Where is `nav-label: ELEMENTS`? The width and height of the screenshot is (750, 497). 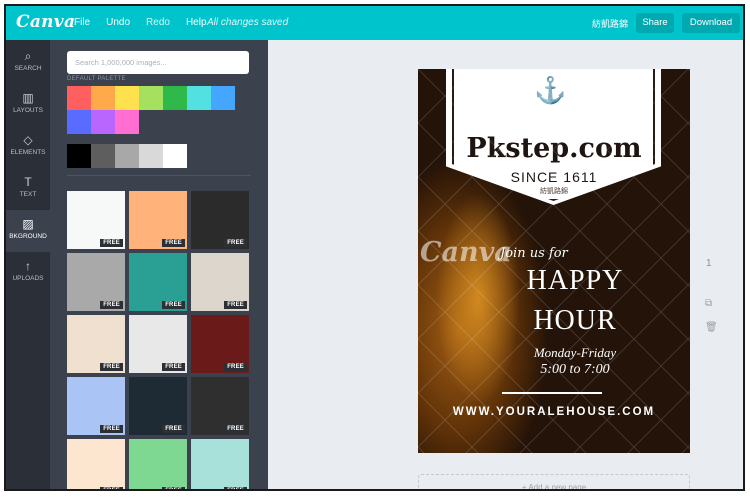 nav-label: ELEMENTS is located at coordinates (28, 152).